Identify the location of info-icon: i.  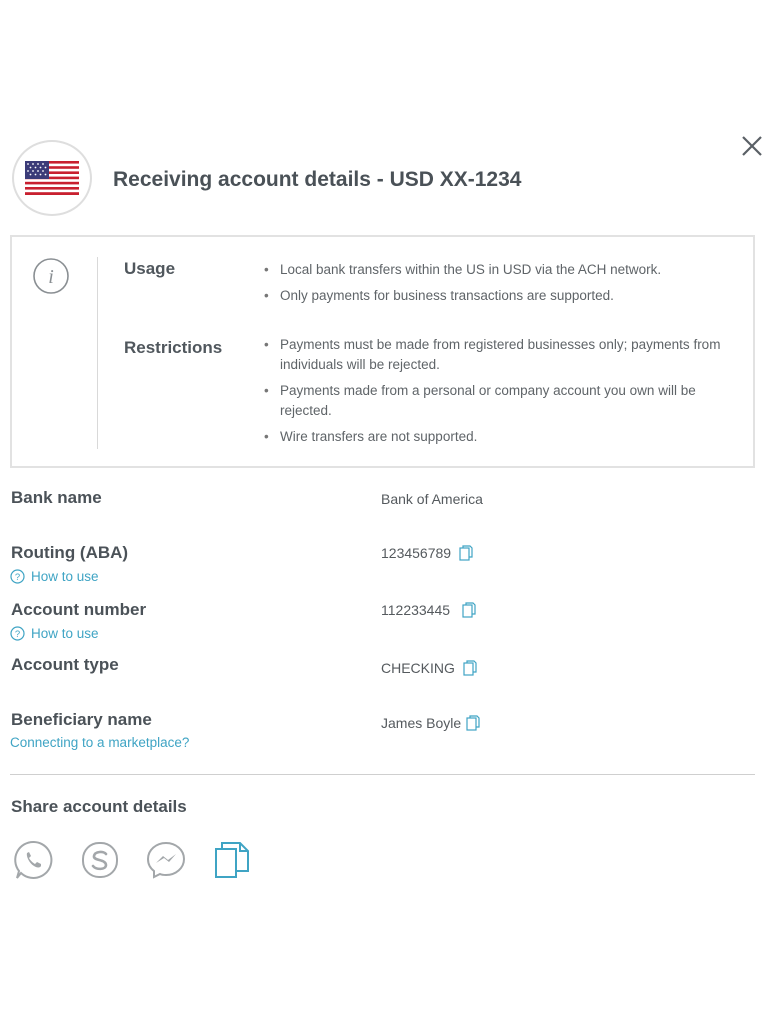
(51, 276).